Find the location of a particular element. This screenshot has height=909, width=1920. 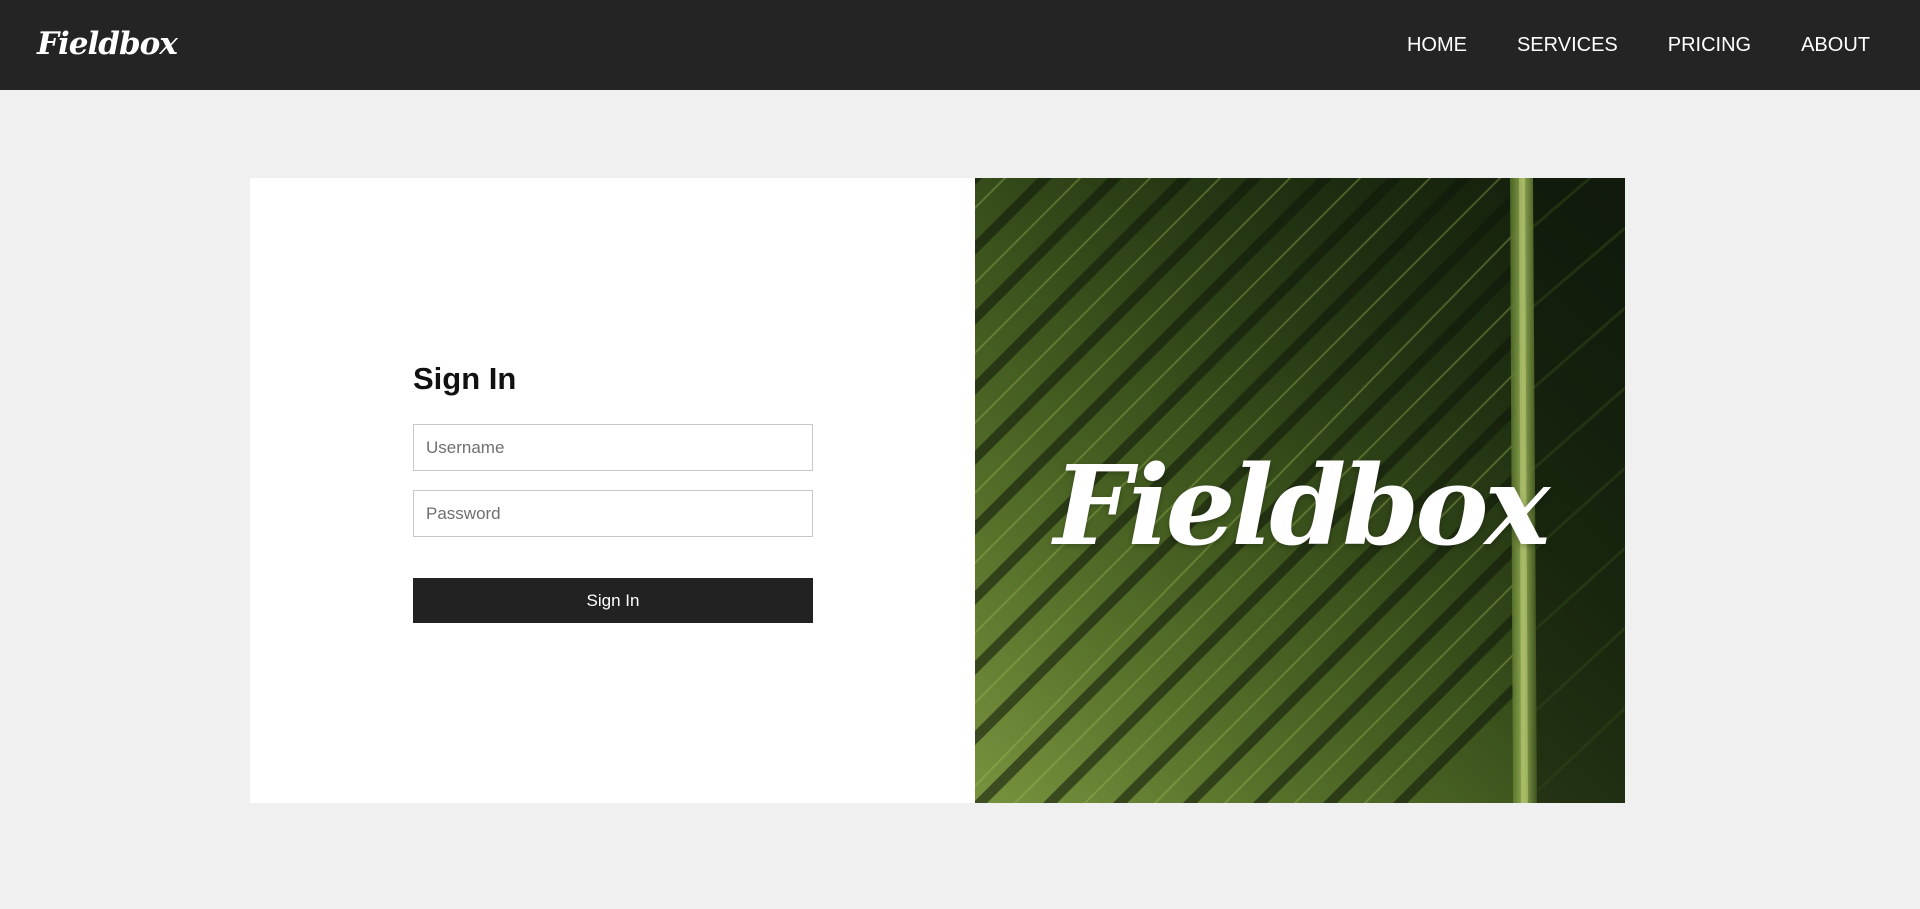

brand-logo: Fieldbox is located at coordinates (107, 44).